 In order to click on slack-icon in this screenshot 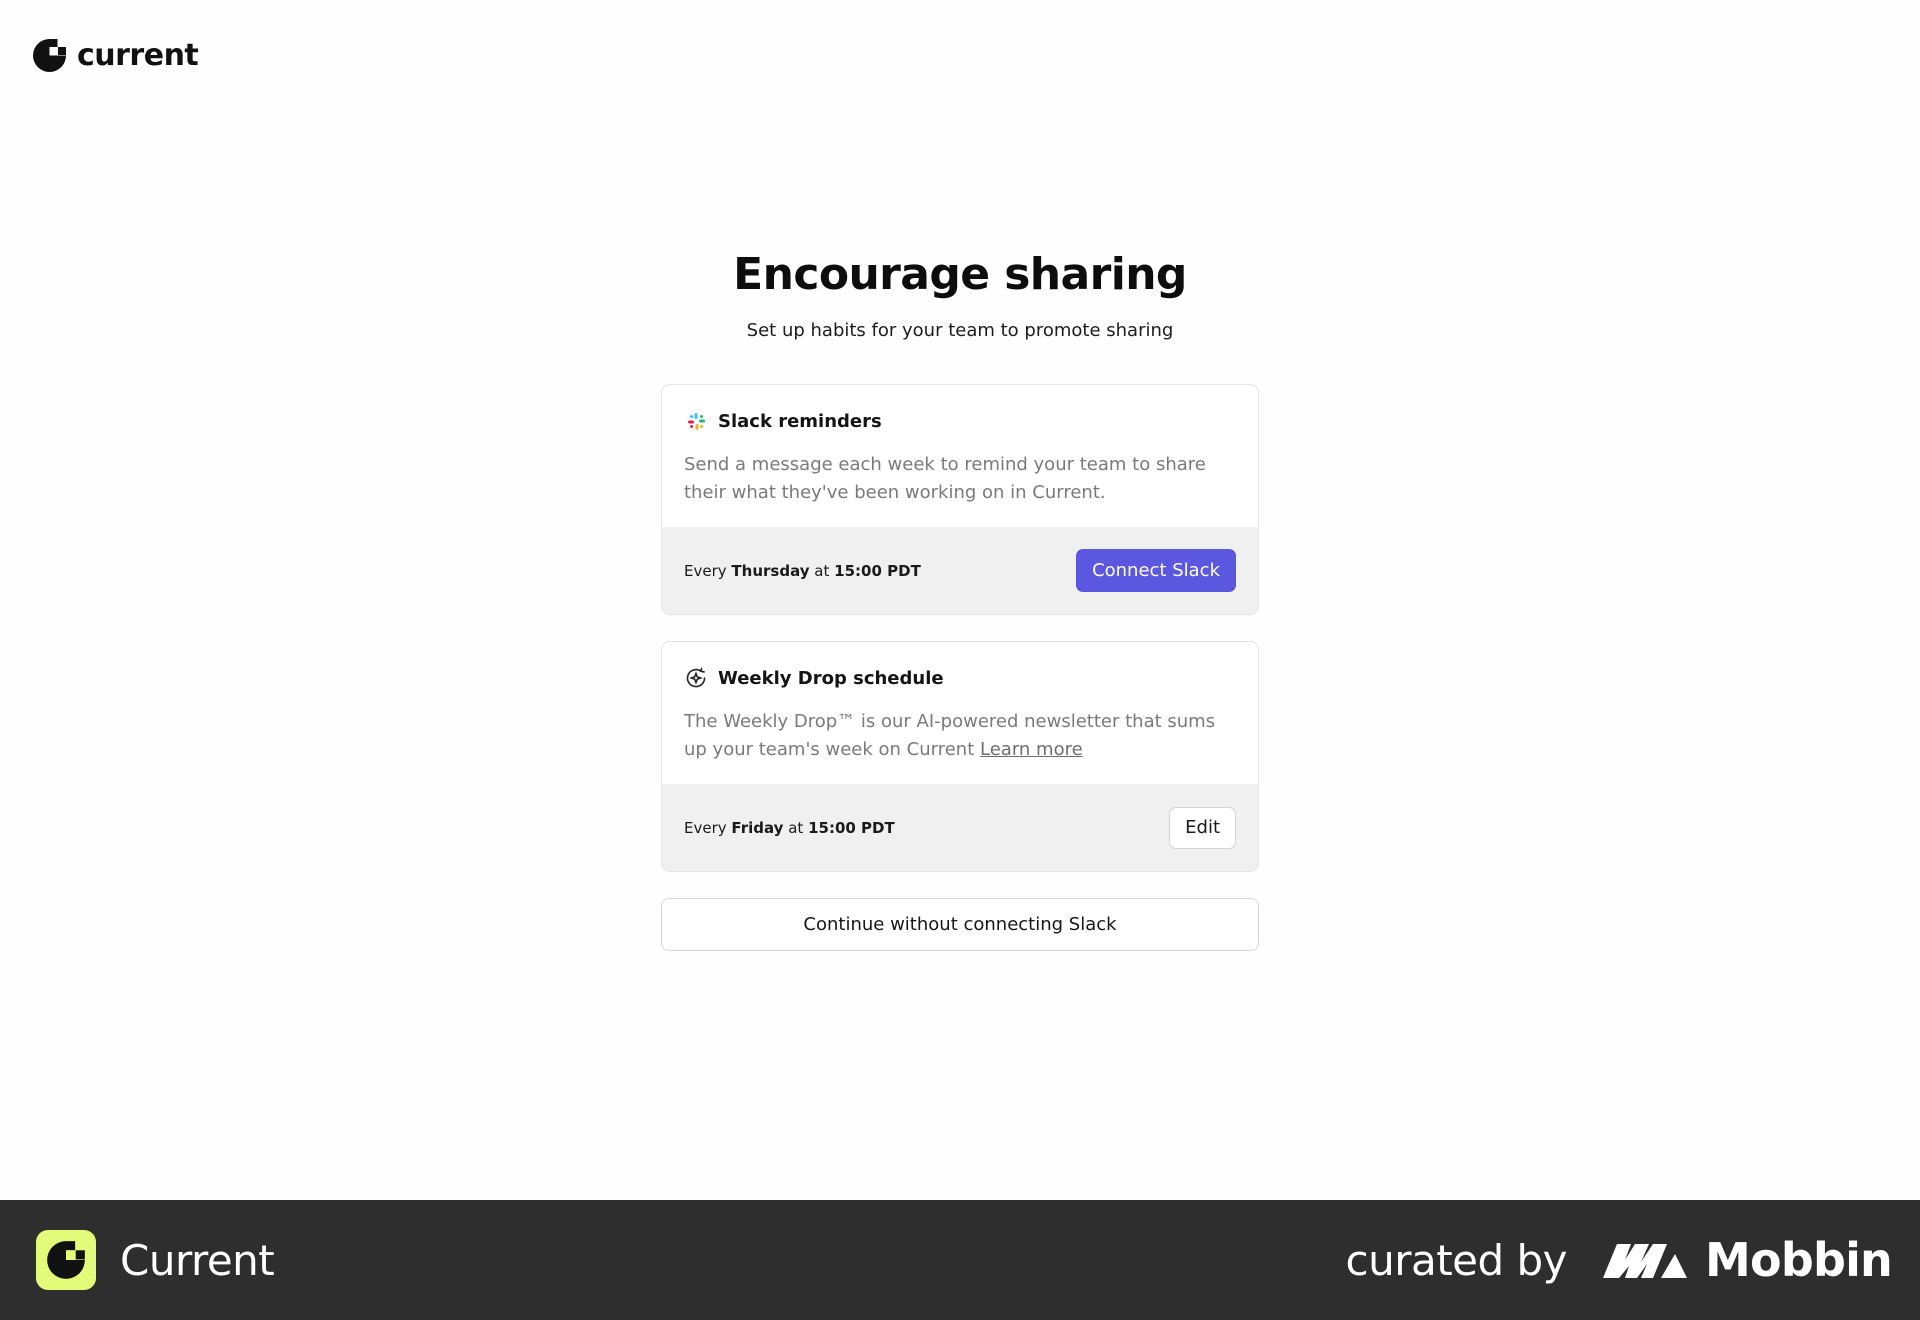, I will do `click(696, 421)`.